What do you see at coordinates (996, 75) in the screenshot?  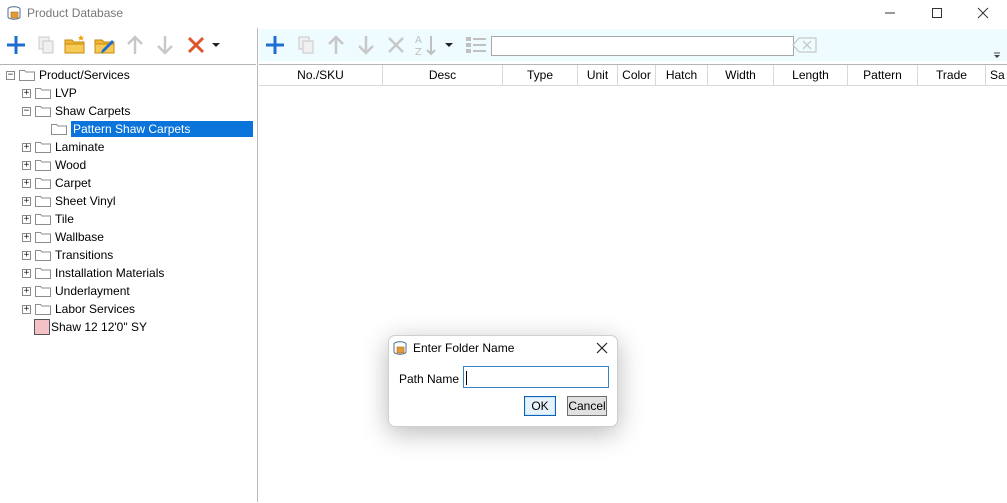 I see `column-header-sale: Sa` at bounding box center [996, 75].